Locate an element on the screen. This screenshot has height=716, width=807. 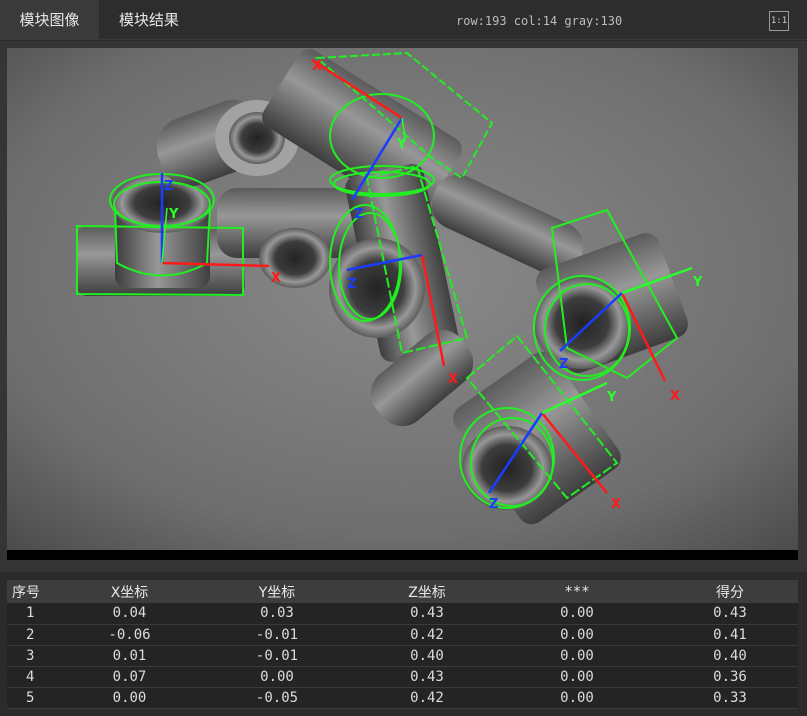
tab-module-result: 模块结果 is located at coordinates (149, 20).